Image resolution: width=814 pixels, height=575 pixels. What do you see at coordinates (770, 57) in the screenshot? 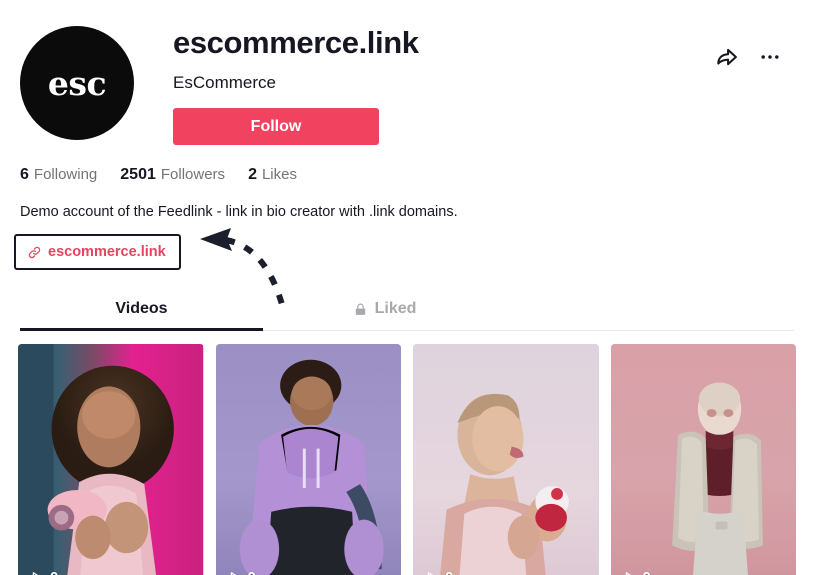
I see `more-options-icon` at bounding box center [770, 57].